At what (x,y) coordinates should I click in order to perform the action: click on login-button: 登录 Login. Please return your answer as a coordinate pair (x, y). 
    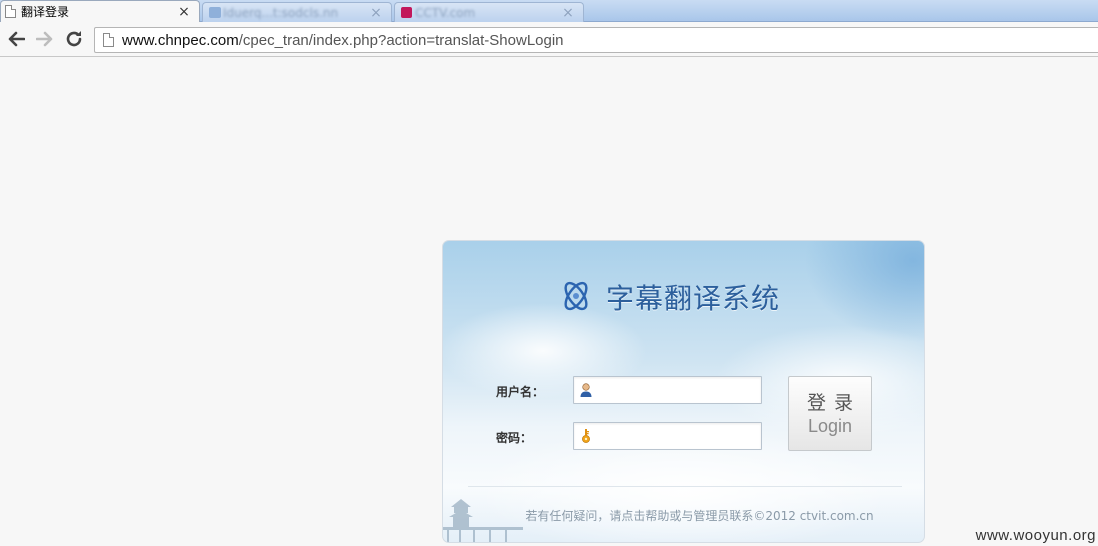
    Looking at the image, I should click on (830, 413).